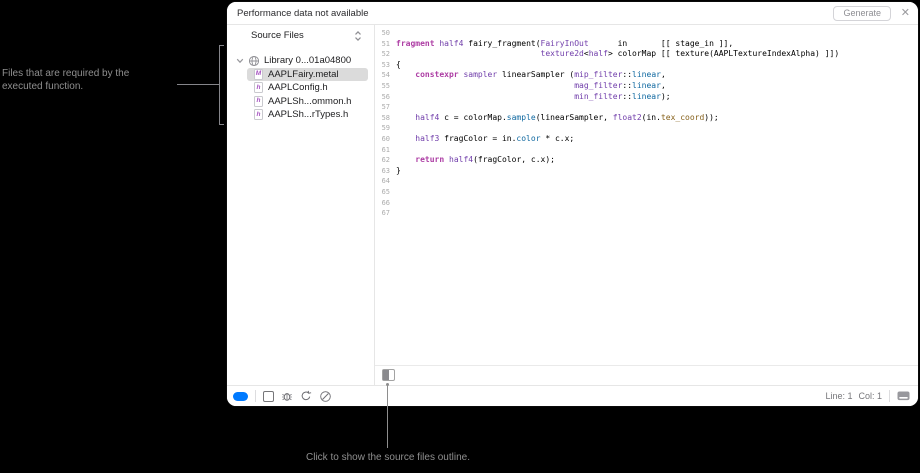 This screenshot has height=473, width=920. Describe the element at coordinates (646, 203) in the screenshot. I see `code-line: 66` at that location.